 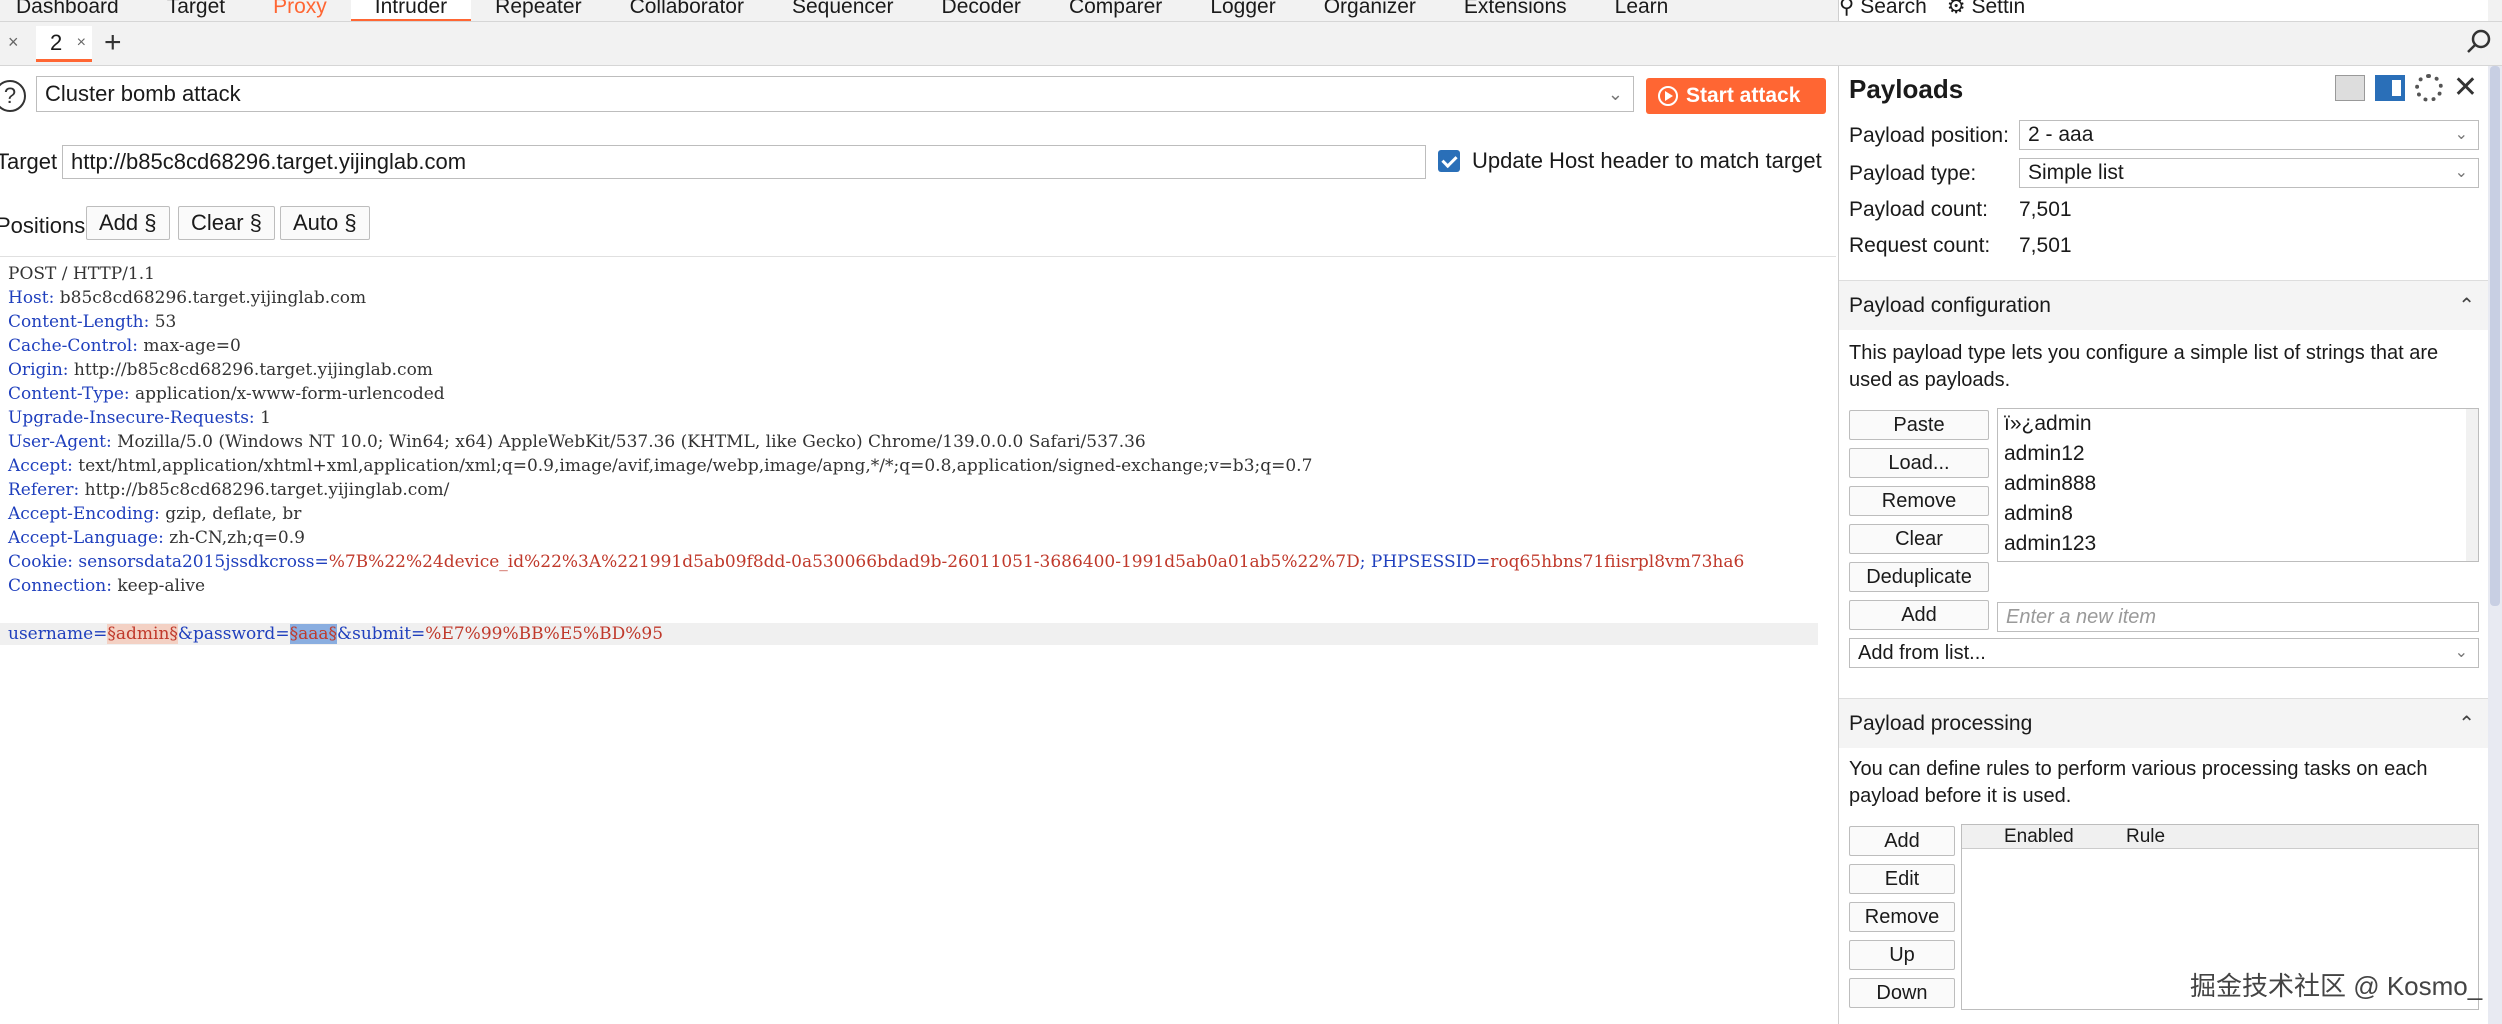 I want to click on tab-label: 2, so click(x=56, y=42).